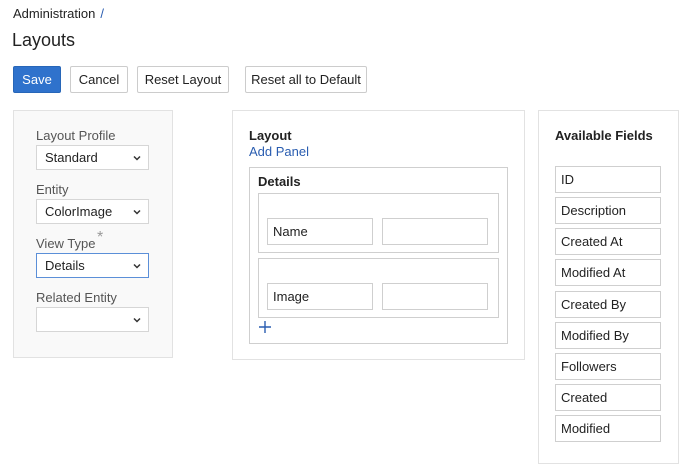 The width and height of the screenshot is (690, 472). What do you see at coordinates (37, 79) in the screenshot?
I see `save-button: Save` at bounding box center [37, 79].